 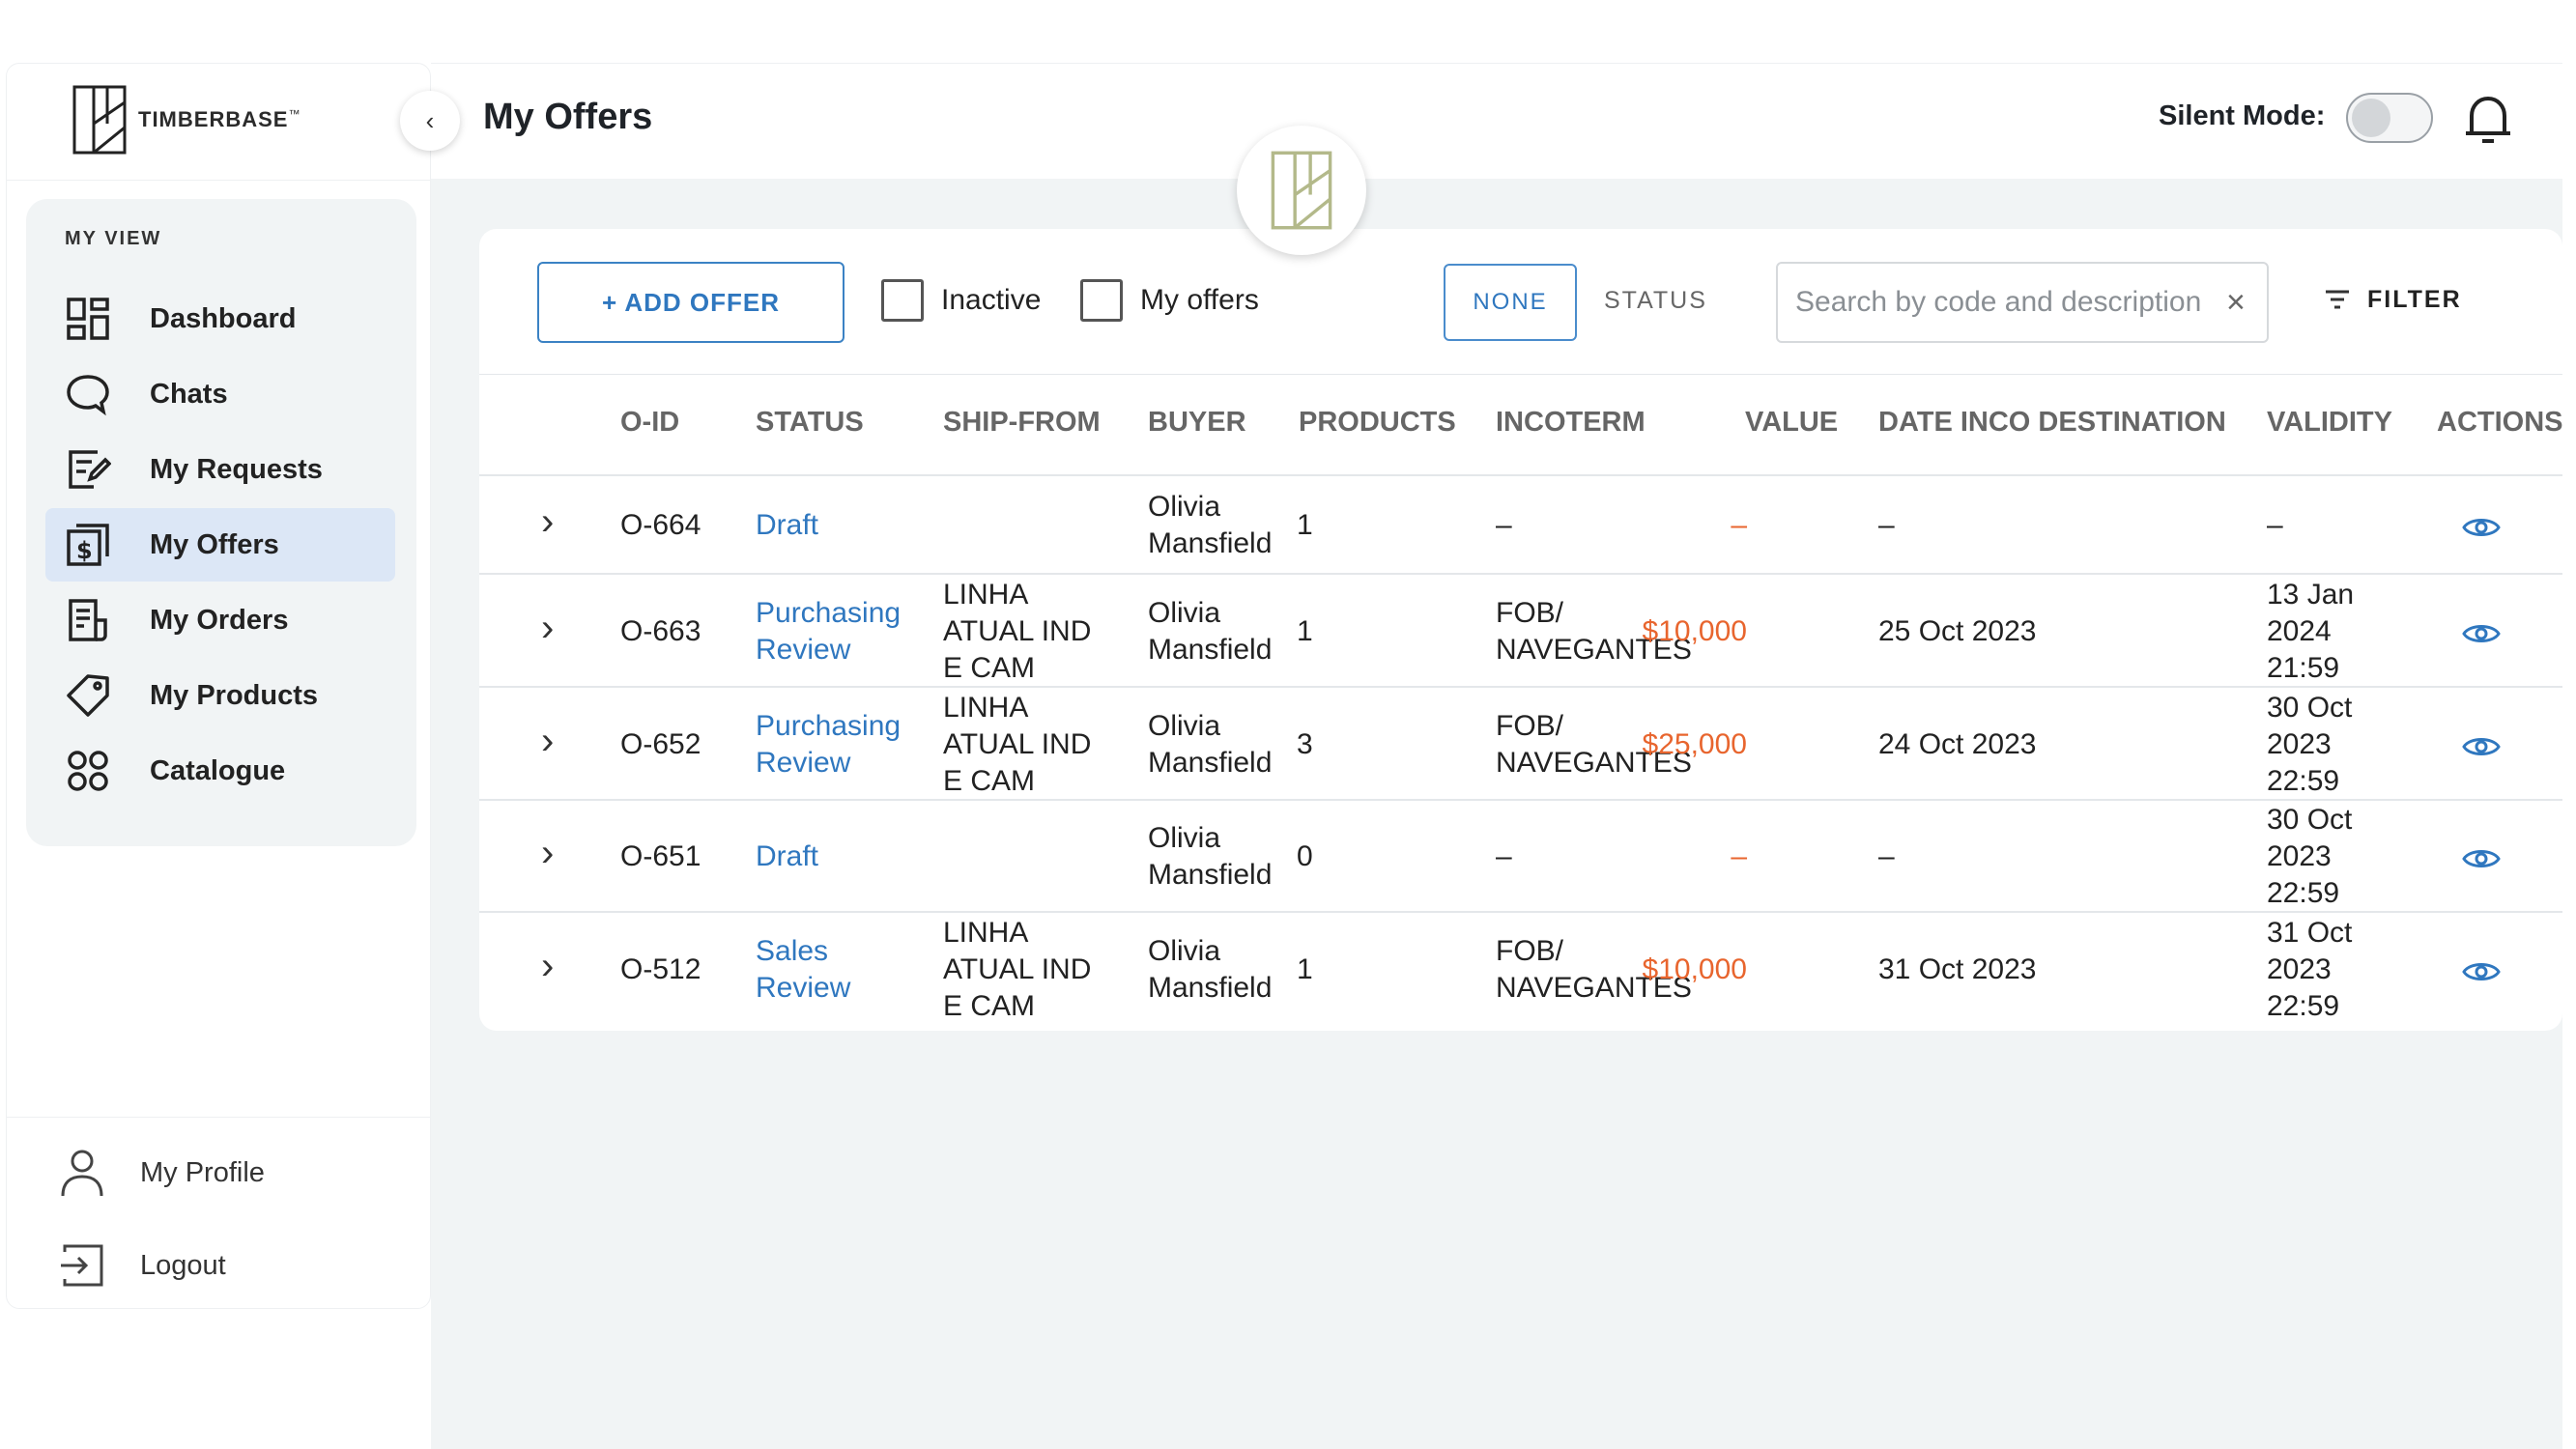 What do you see at coordinates (1792, 423) in the screenshot?
I see `column-header-value: VALUE` at bounding box center [1792, 423].